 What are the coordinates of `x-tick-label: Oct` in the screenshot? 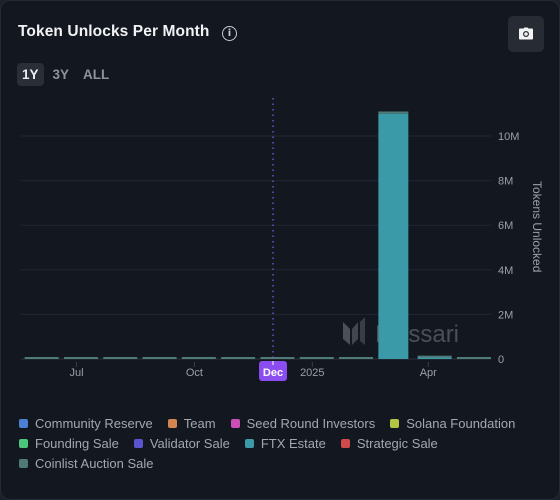 It's located at (194, 373).